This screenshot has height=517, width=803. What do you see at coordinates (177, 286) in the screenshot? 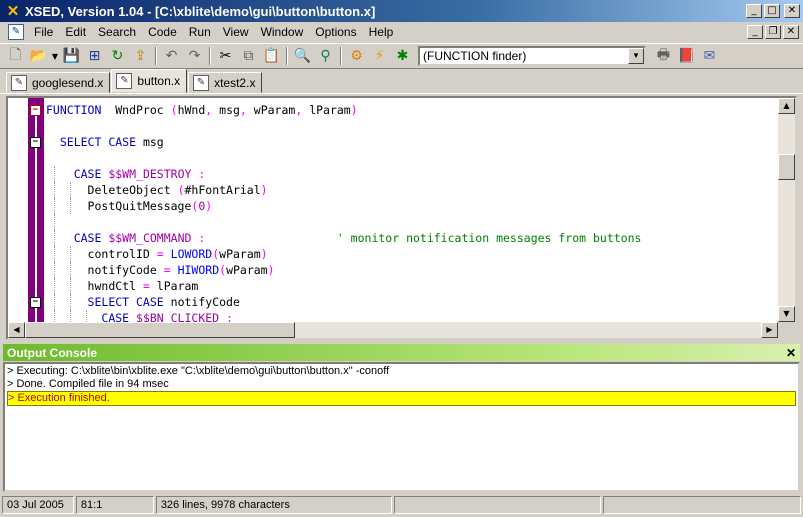
I see `code-token: lParam` at bounding box center [177, 286].